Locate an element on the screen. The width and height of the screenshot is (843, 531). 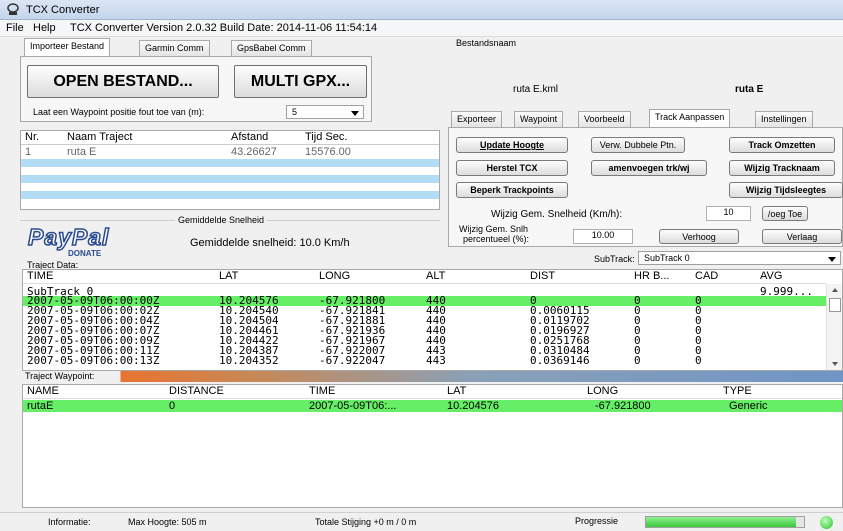
col-wp-time: TIME is located at coordinates (322, 391).